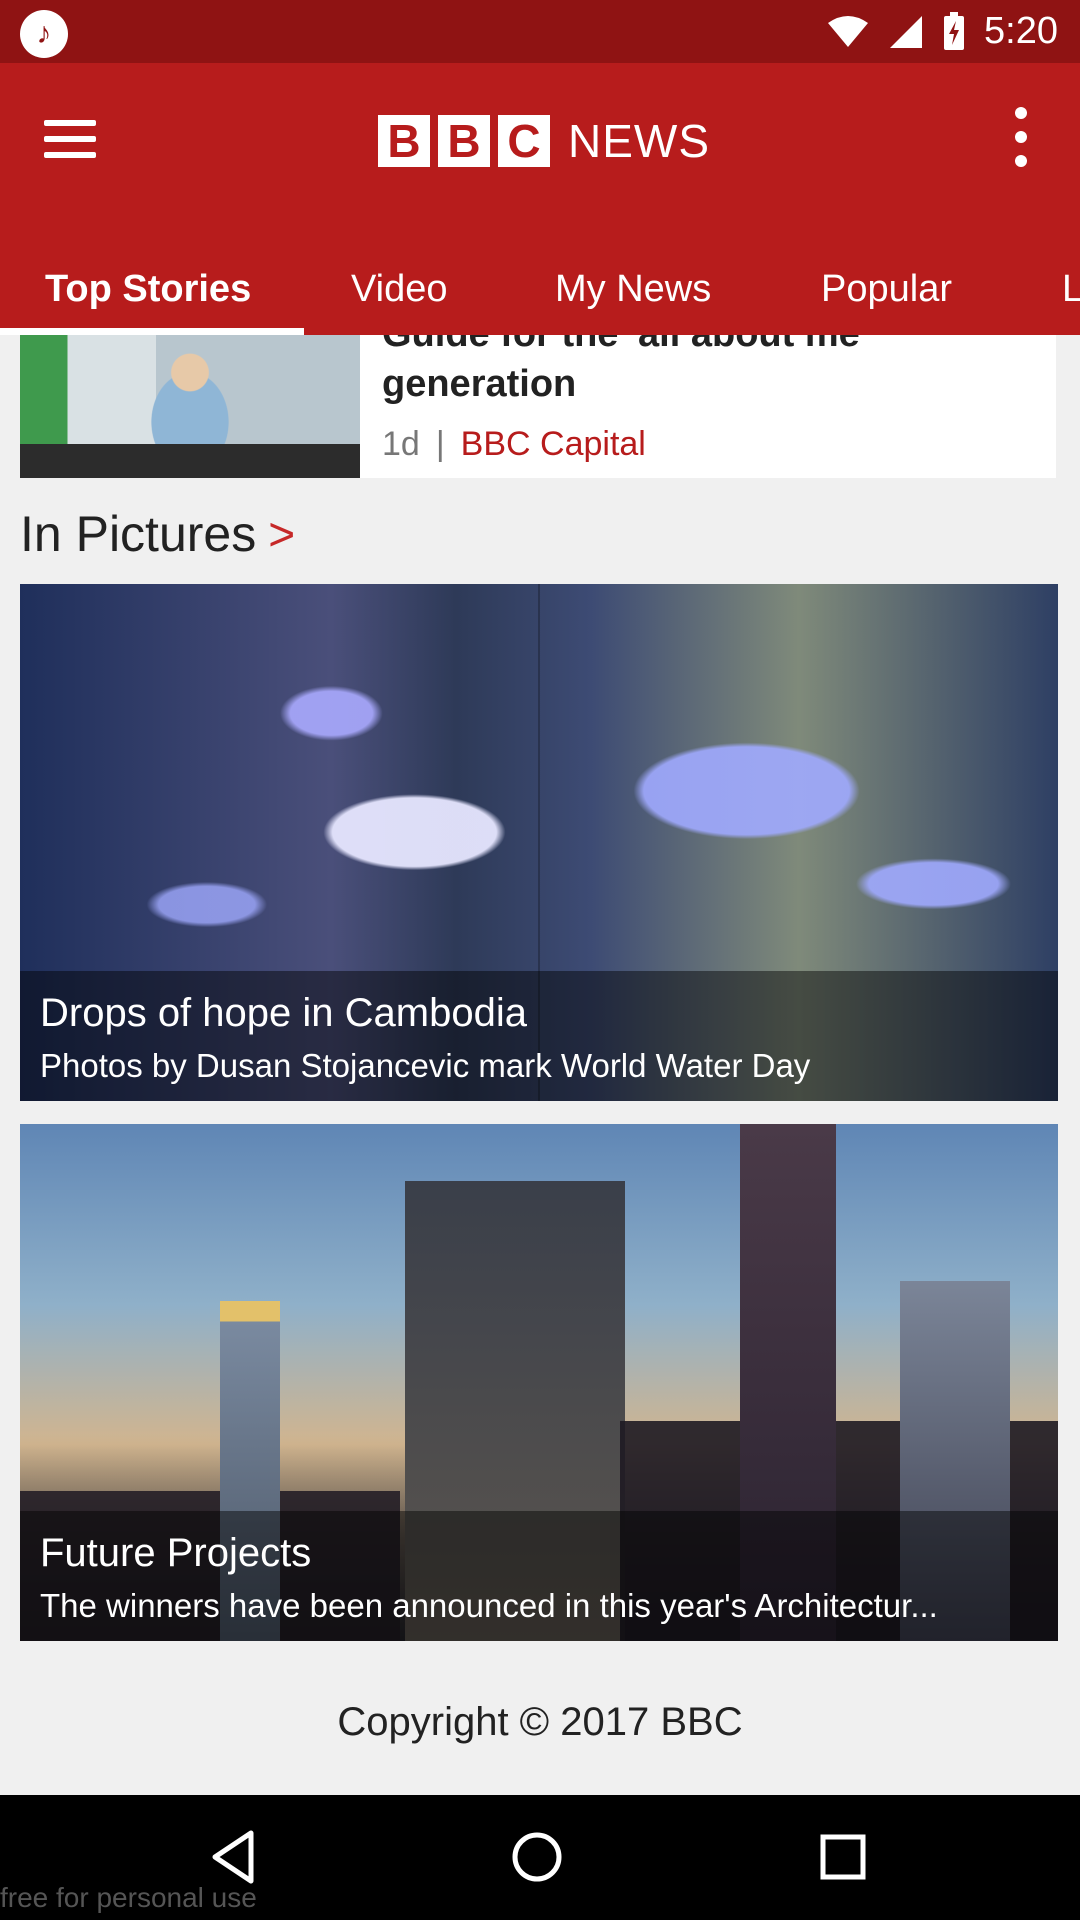 Image resolution: width=1080 pixels, height=1920 pixels. What do you see at coordinates (128, 1897) in the screenshot?
I see `watermark-text: free for personal use` at bounding box center [128, 1897].